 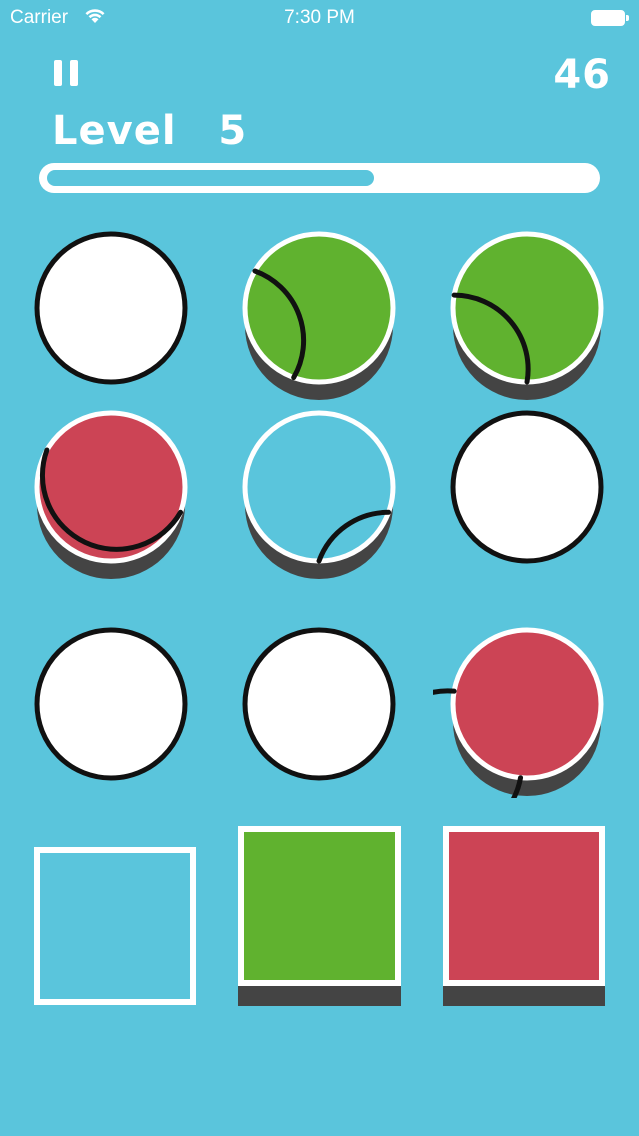 What do you see at coordinates (150, 131) in the screenshot?
I see `level-title: Level 5` at bounding box center [150, 131].